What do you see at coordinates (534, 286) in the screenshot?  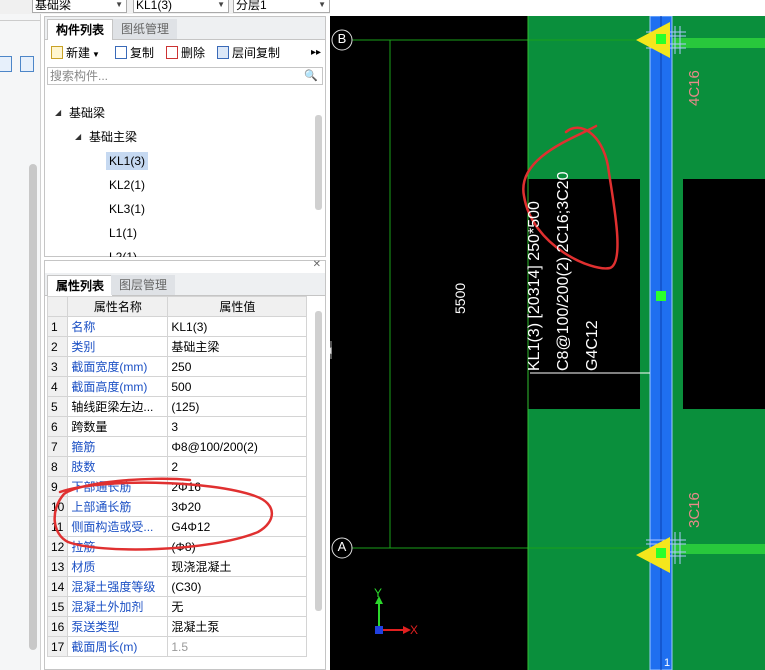 I see `beam-label-line1: KL1(3) [20314] 250*500` at bounding box center [534, 286].